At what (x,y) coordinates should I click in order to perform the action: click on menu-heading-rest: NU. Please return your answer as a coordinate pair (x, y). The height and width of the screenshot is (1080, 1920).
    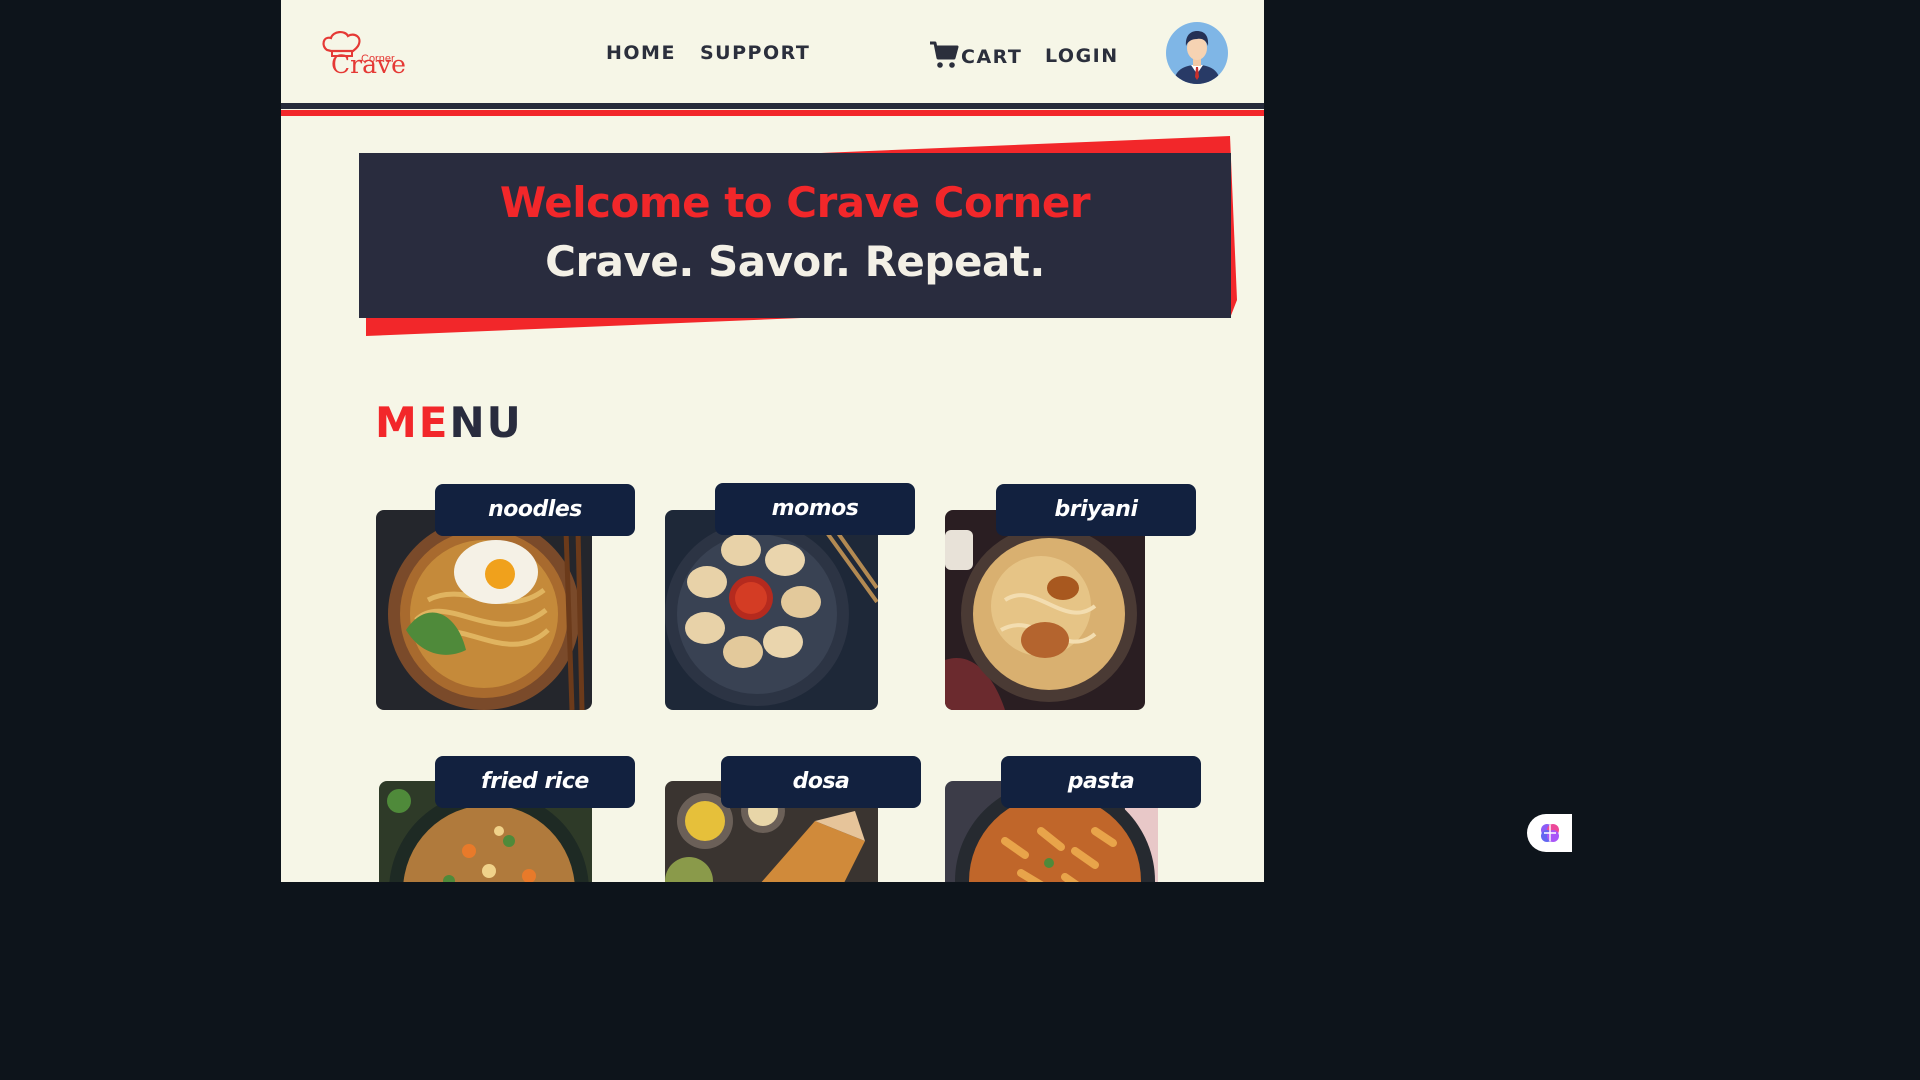
    Looking at the image, I should click on (486, 422).